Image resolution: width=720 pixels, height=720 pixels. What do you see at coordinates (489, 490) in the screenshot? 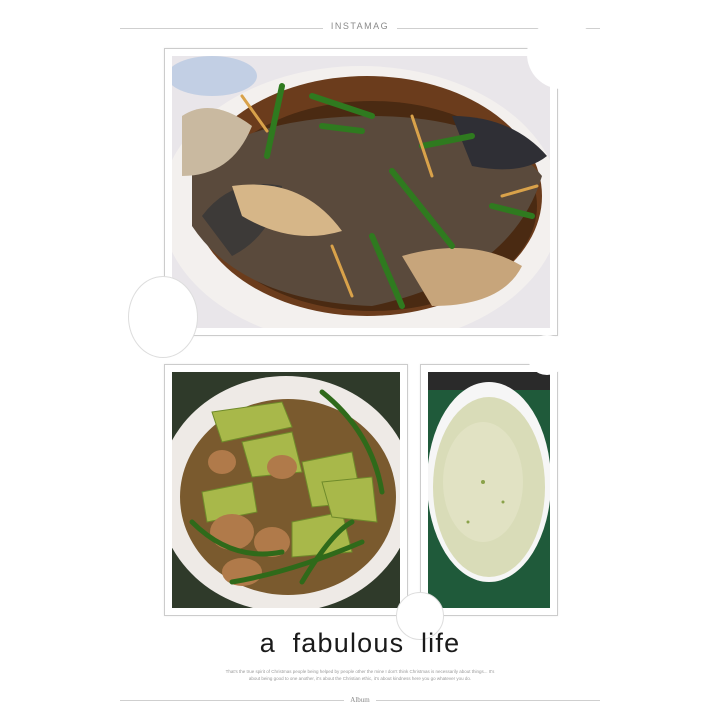
I see `soup-bowl-photo` at bounding box center [489, 490].